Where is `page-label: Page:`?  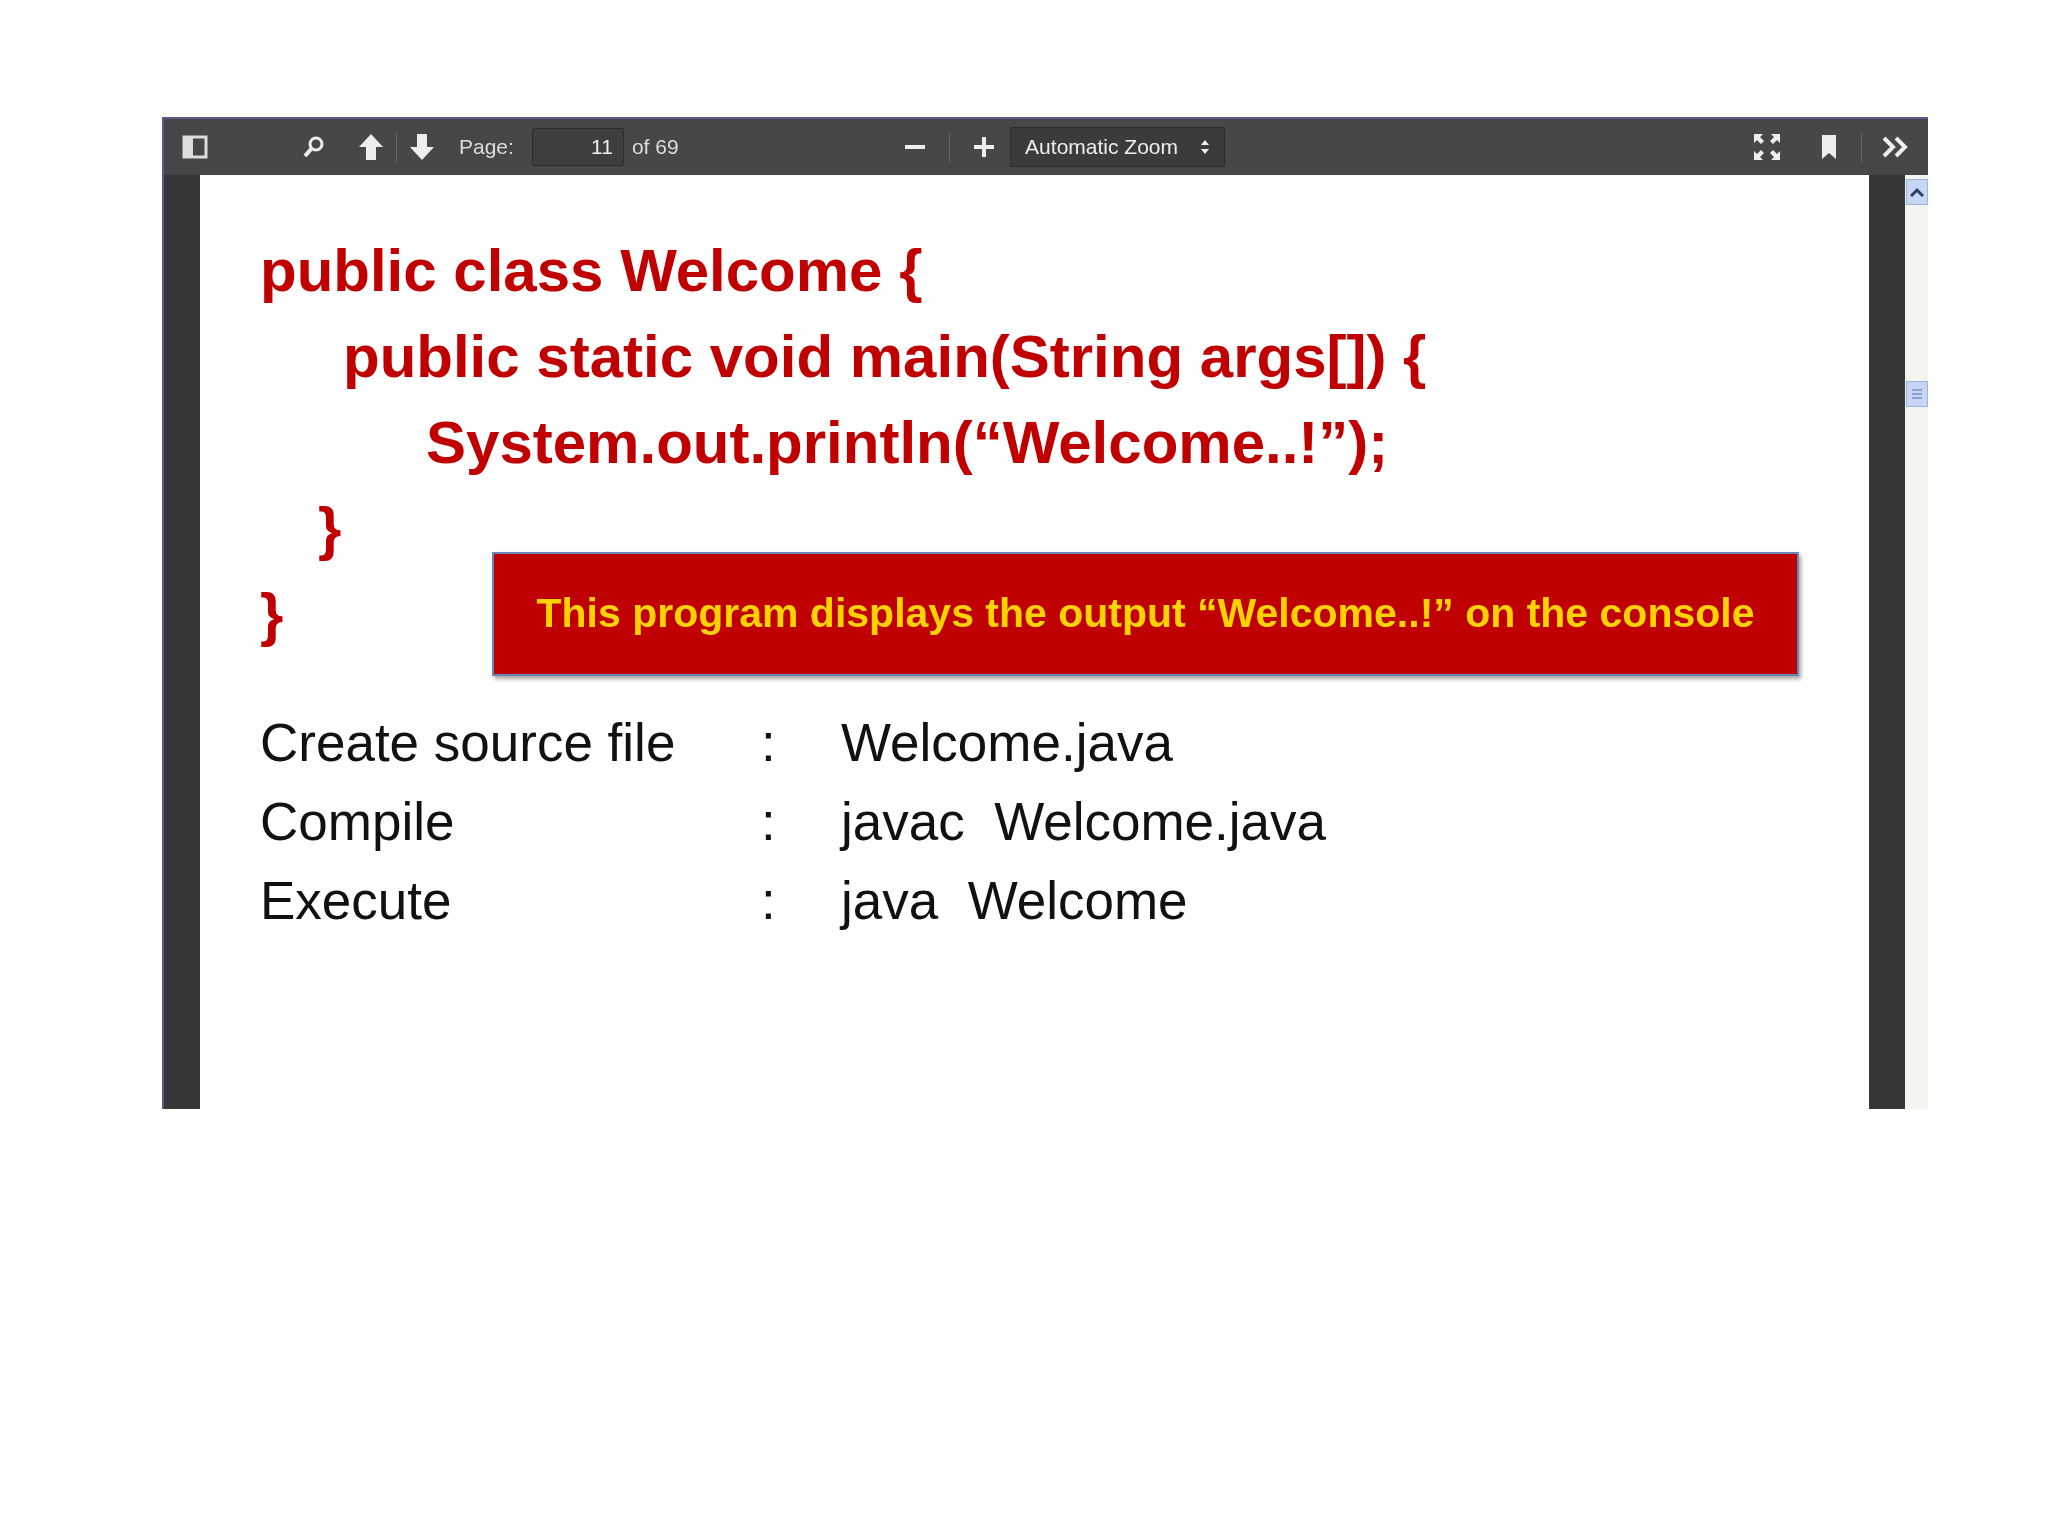
page-label: Page: is located at coordinates (486, 147).